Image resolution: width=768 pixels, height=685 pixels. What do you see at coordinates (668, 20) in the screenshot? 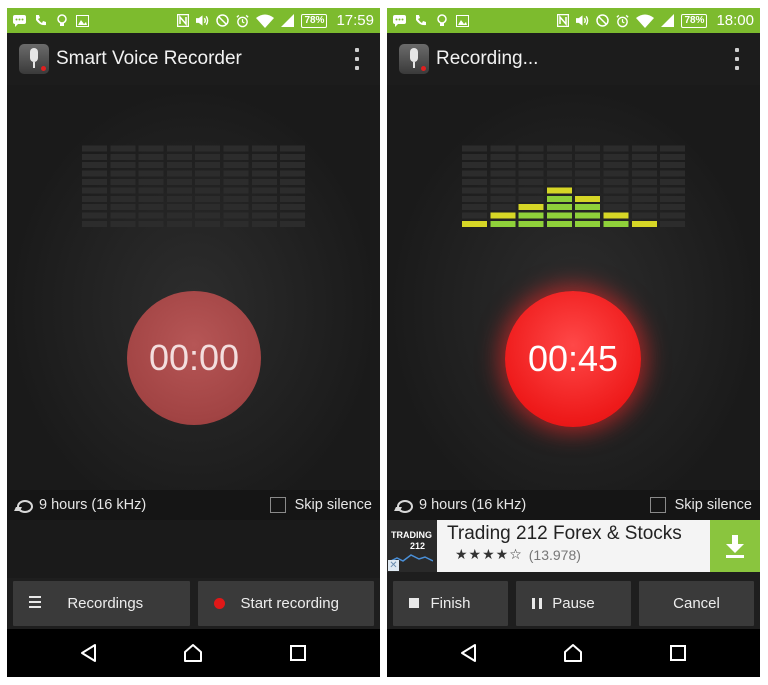
I see `signal-icon` at bounding box center [668, 20].